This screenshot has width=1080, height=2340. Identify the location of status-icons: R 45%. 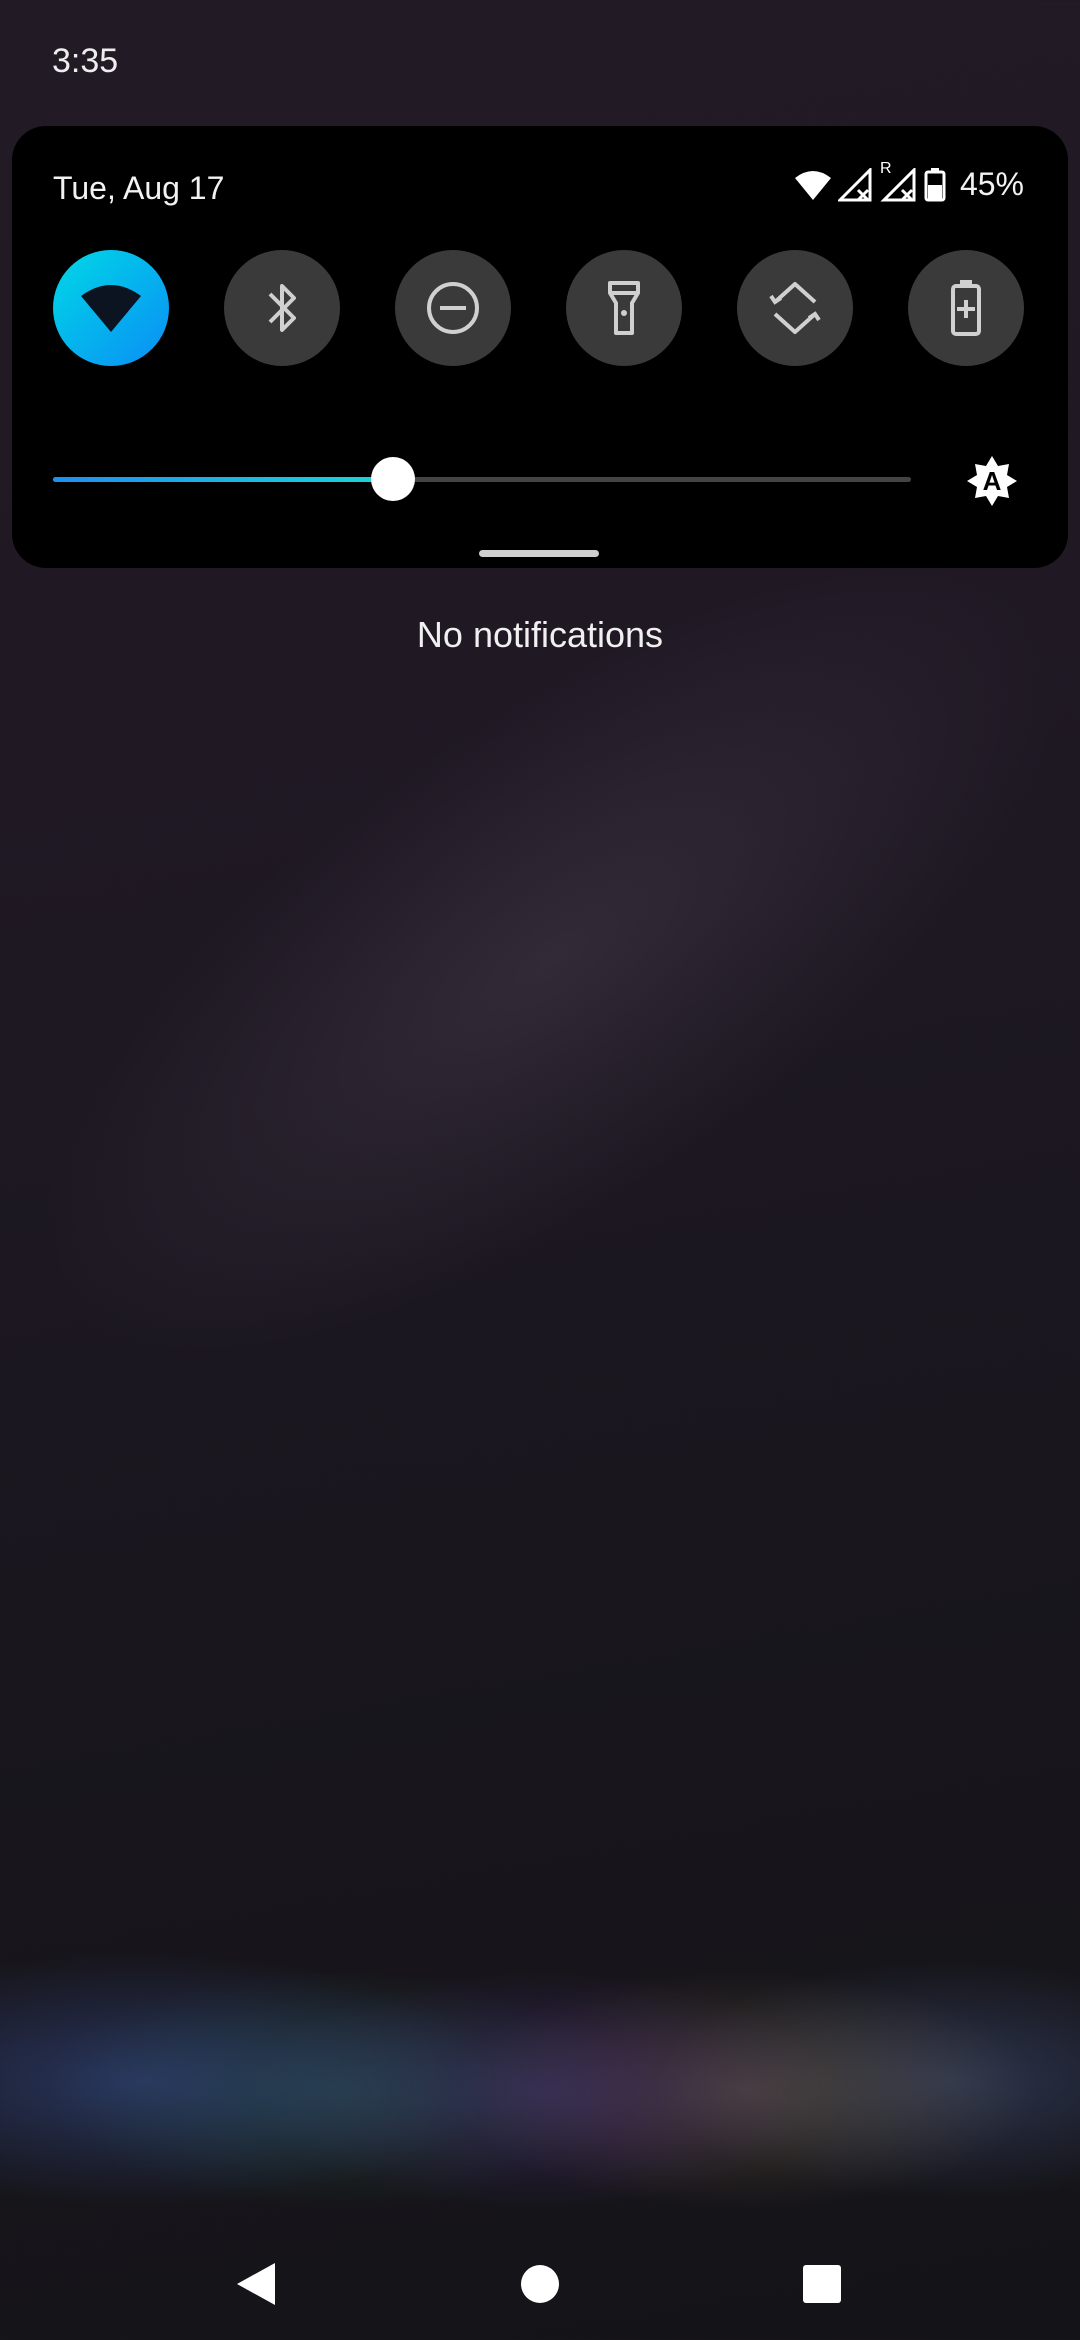
(909, 181).